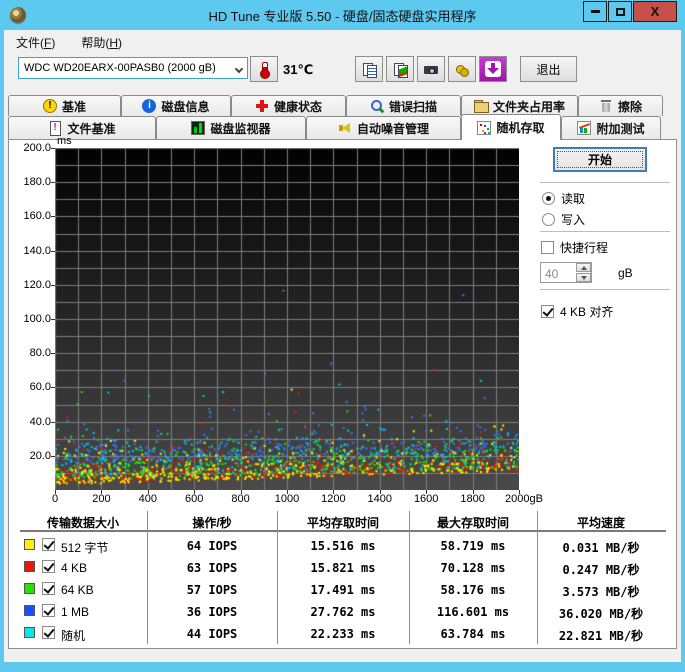 Image resolution: width=685 pixels, height=672 pixels. I want to click on table-cell: 15.821 ms, so click(343, 568).